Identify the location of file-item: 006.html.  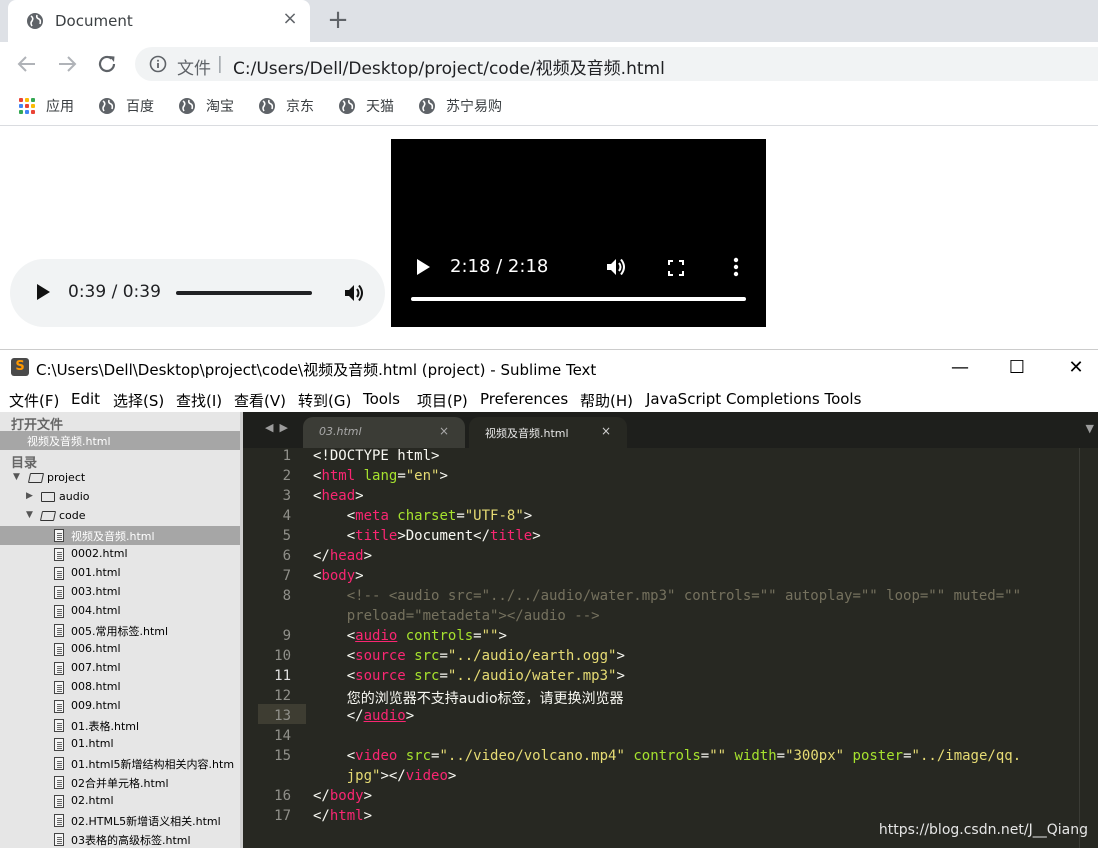
(121, 649).